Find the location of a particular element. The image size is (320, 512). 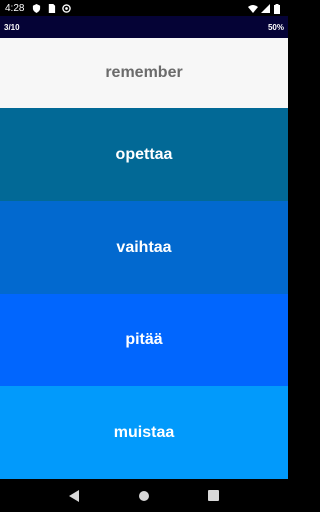

progress-percent: 50% is located at coordinates (275, 27).